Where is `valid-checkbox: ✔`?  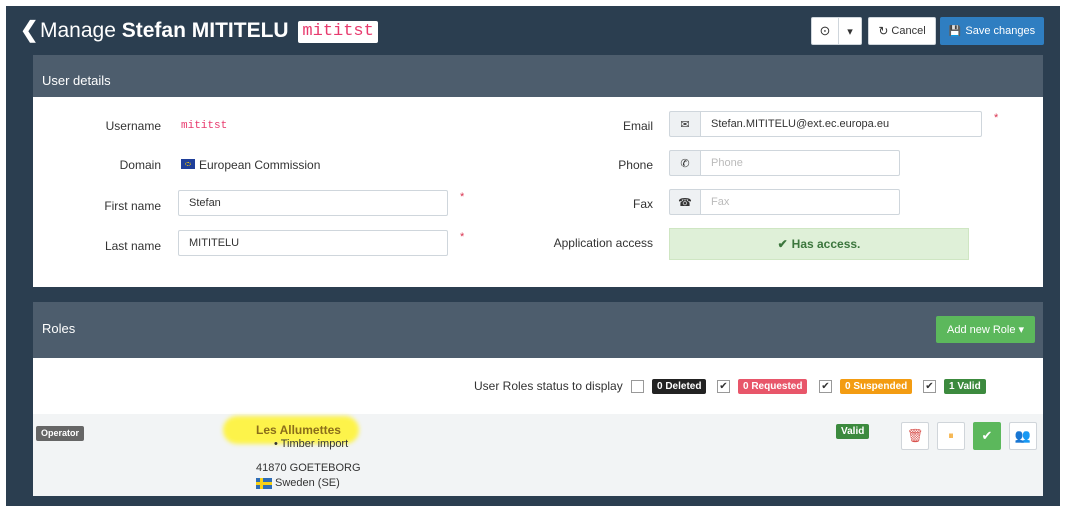
valid-checkbox: ✔ is located at coordinates (929, 386).